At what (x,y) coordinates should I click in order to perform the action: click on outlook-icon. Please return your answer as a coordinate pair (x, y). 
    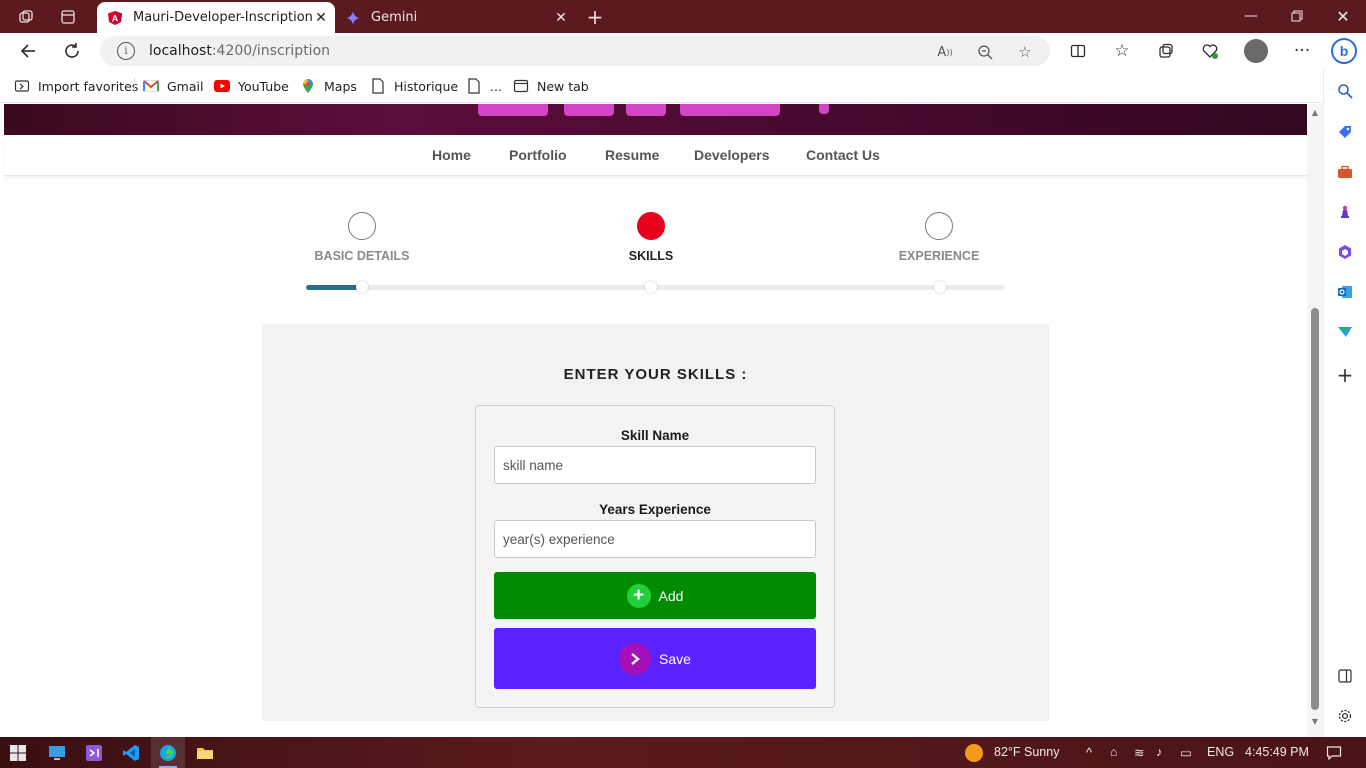
    Looking at the image, I should click on (1345, 292).